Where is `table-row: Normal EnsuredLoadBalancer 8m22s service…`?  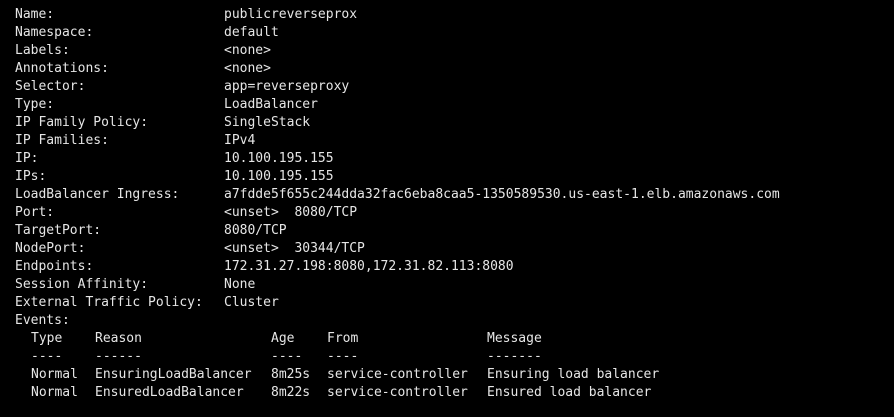 table-row: Normal EnsuredLoadBalancer 8m22s service… is located at coordinates (462, 393).